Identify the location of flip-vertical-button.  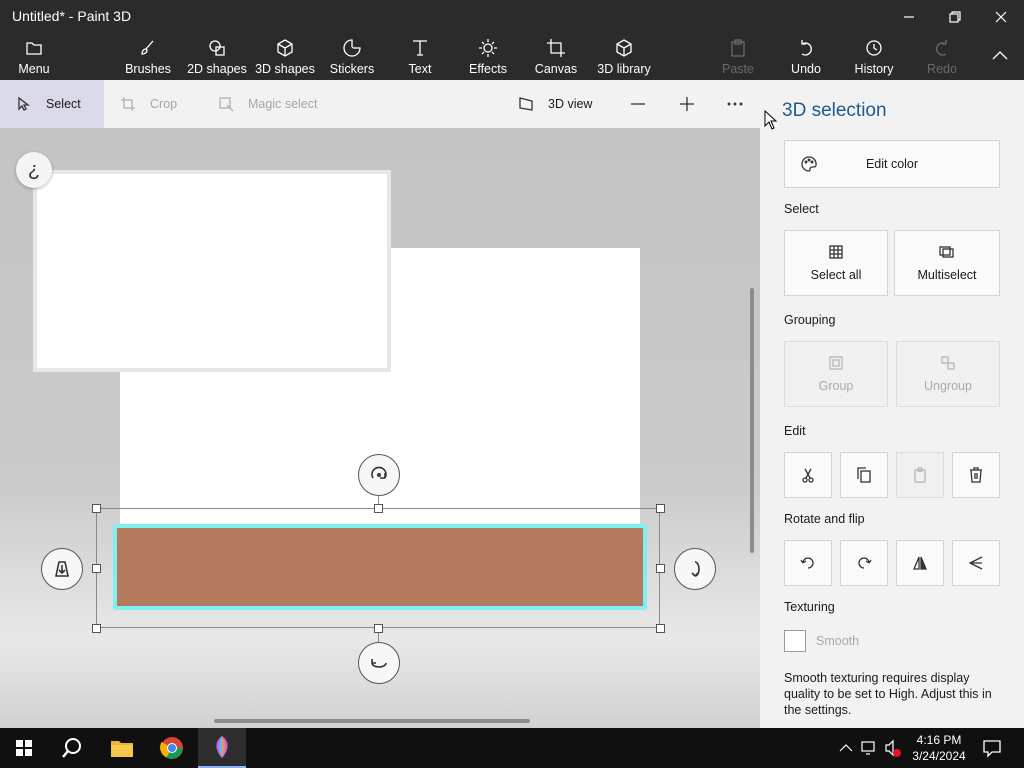
(976, 563).